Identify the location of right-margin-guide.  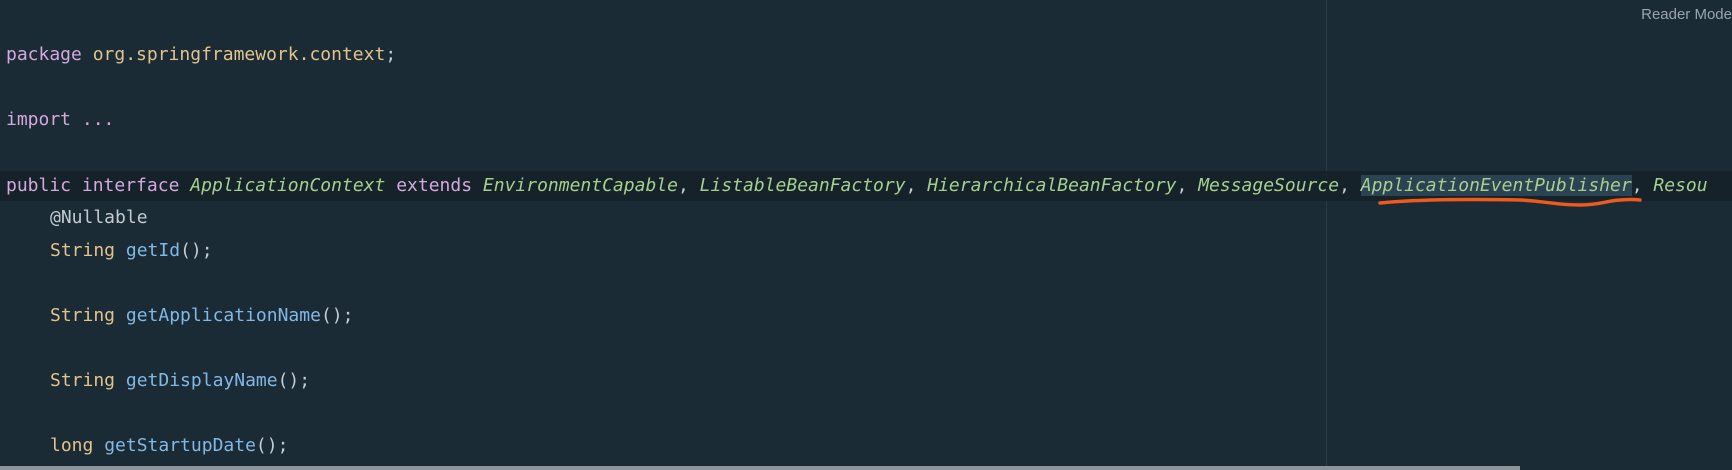
(1326, 235).